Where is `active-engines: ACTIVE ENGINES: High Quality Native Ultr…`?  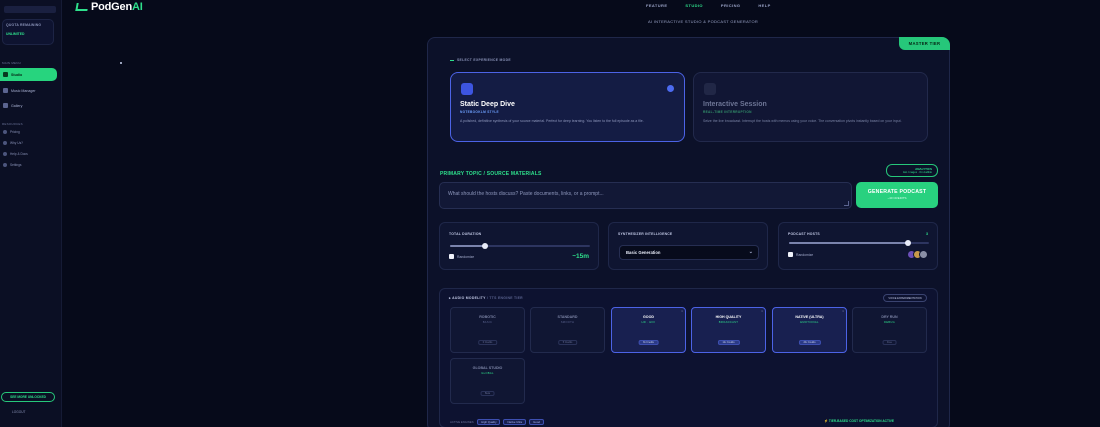
active-engines: ACTIVE ENGINES: High Quality Native Ultr… is located at coordinates (497, 422).